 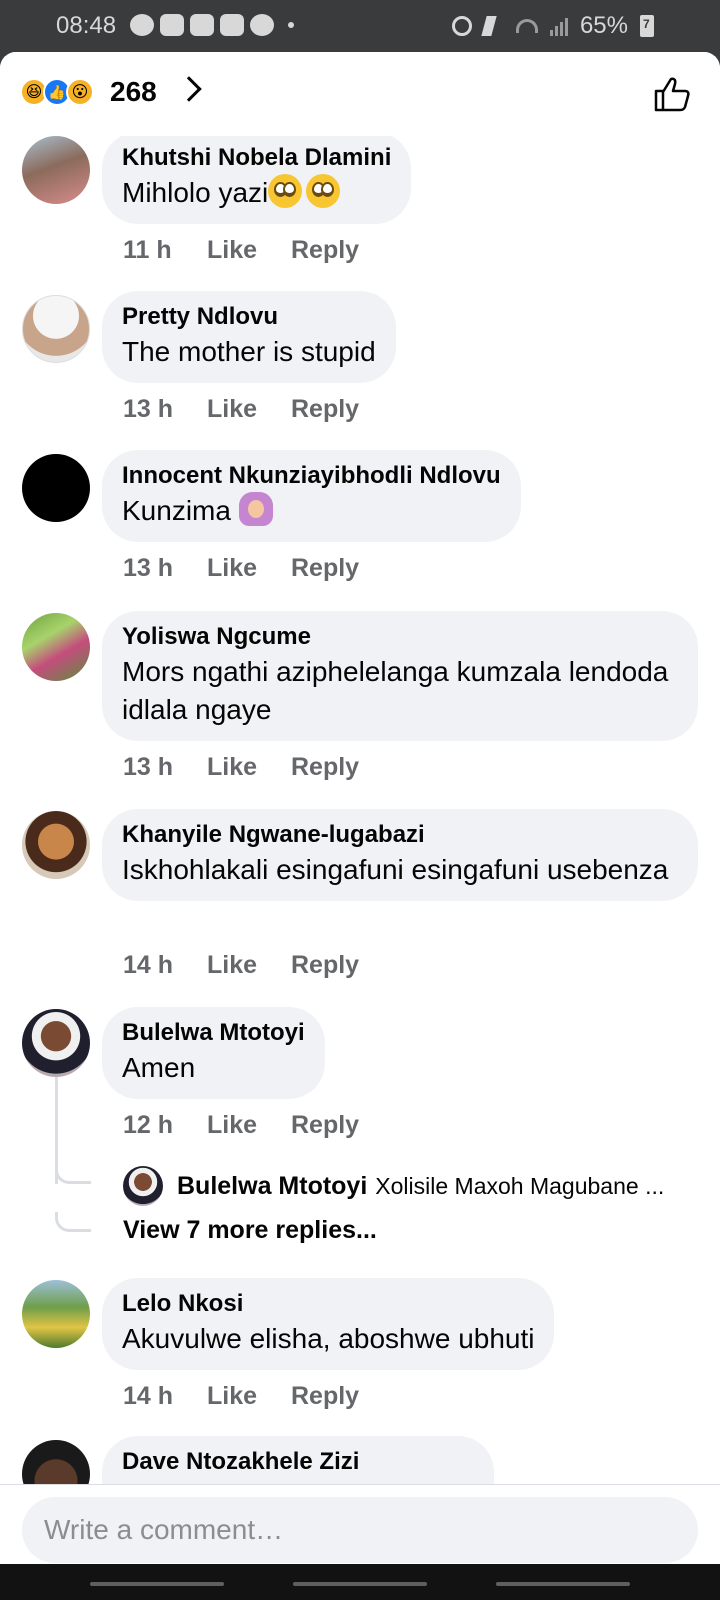 What do you see at coordinates (249, 317) in the screenshot?
I see `comment-author: Pretty Ndlovu` at bounding box center [249, 317].